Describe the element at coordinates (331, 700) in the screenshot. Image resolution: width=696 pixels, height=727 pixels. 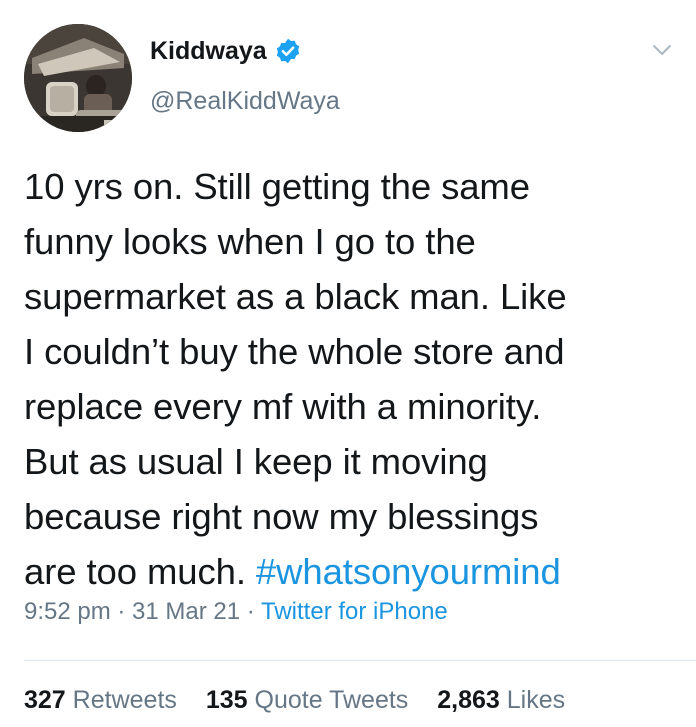
I see `quote-tweets-label: Quote Tweets` at that location.